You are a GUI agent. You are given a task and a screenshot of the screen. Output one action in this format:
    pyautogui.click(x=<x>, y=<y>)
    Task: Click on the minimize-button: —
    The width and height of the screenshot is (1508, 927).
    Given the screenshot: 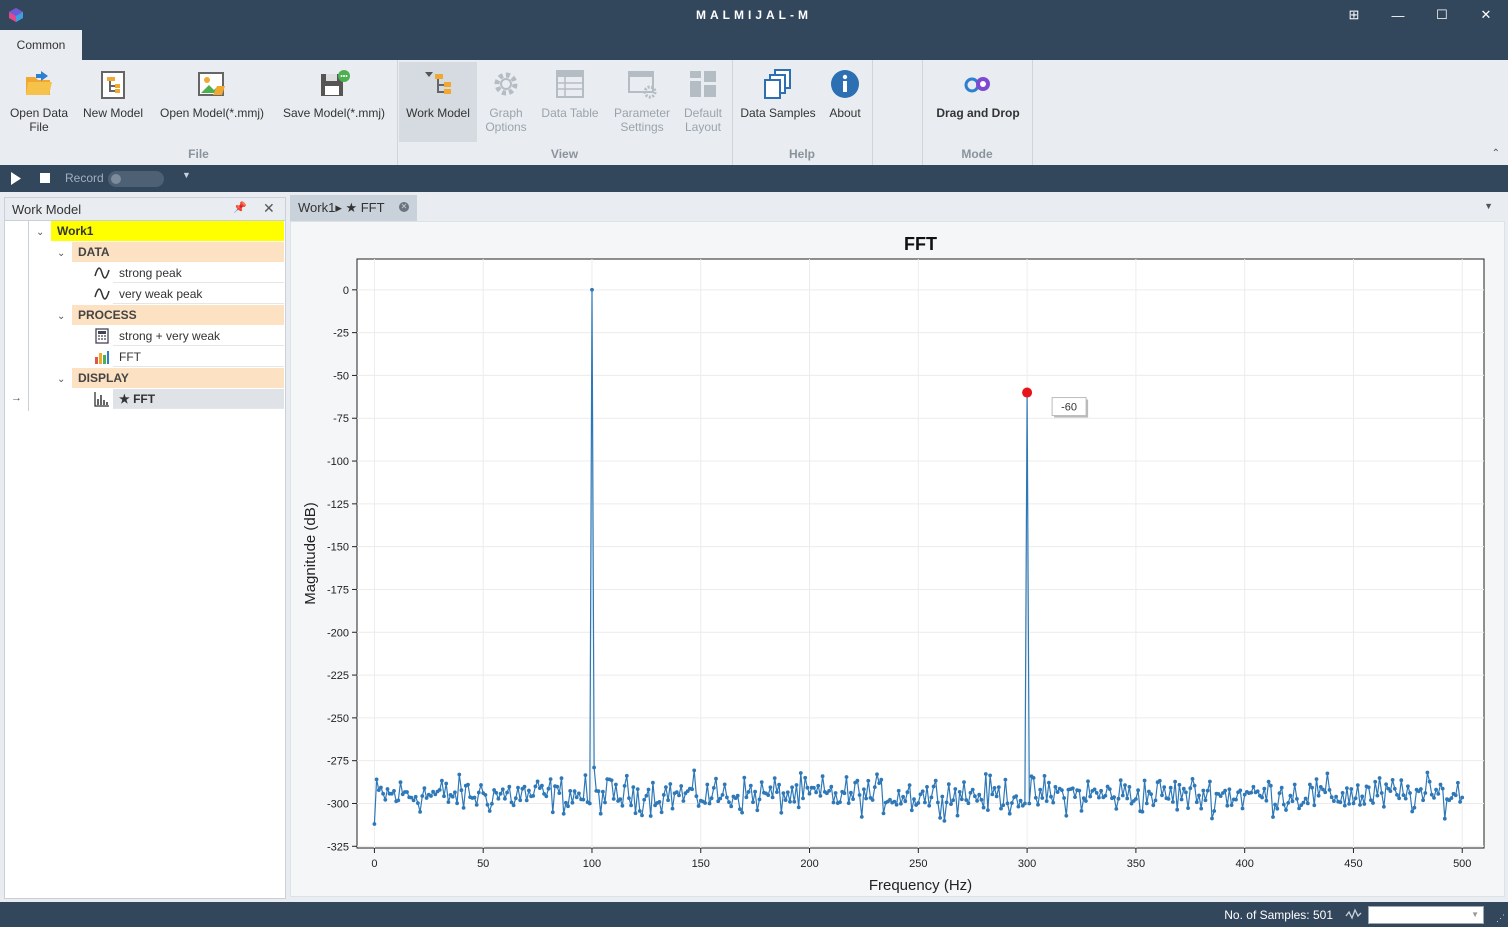 What is the action you would take?
    pyautogui.click(x=1398, y=15)
    